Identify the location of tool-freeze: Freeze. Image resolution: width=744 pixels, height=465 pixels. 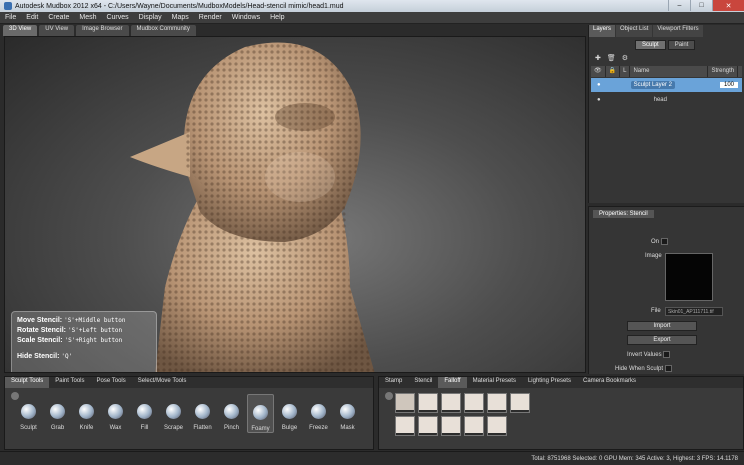
(318, 413).